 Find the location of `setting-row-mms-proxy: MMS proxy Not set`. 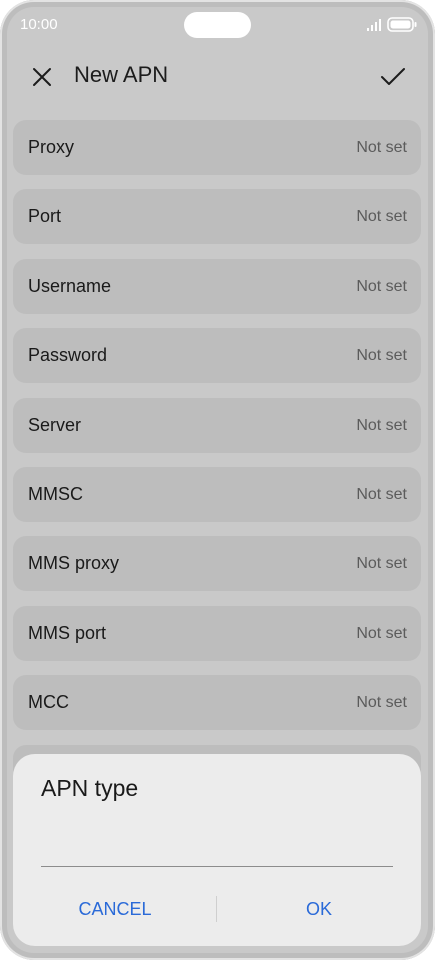

setting-row-mms-proxy: MMS proxy Not set is located at coordinates (217, 564).